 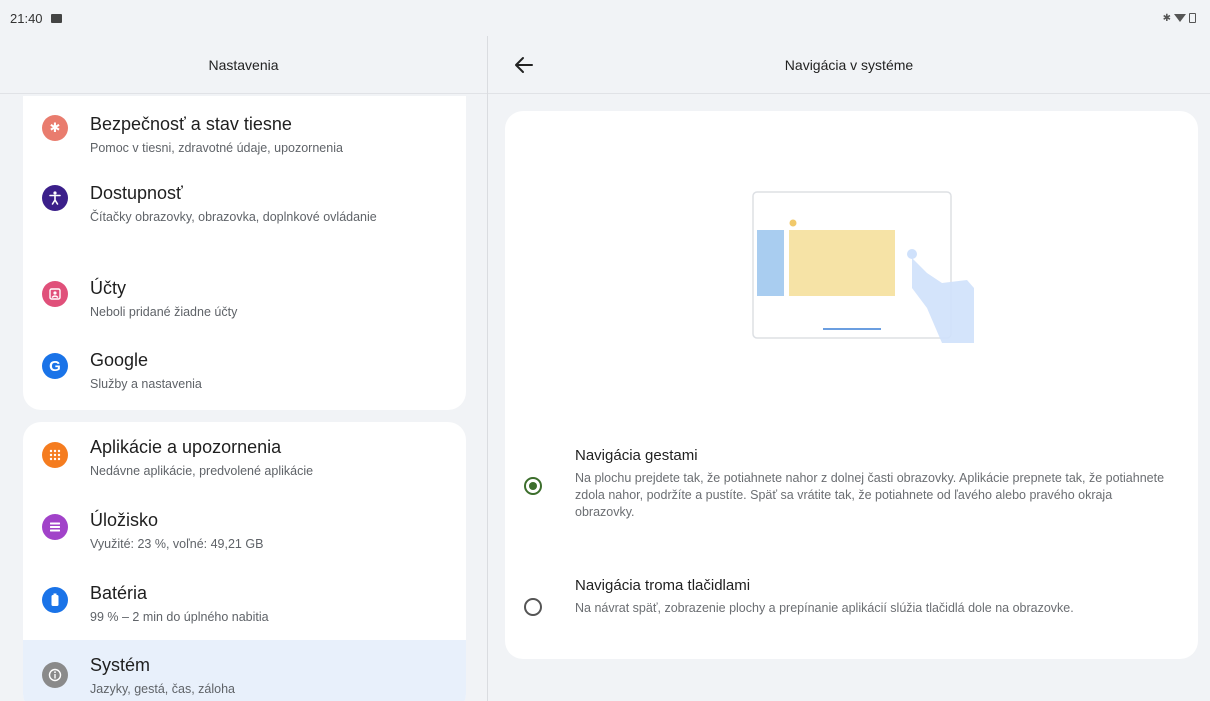 What do you see at coordinates (487, 368) in the screenshot?
I see `pane-divider` at bounding box center [487, 368].